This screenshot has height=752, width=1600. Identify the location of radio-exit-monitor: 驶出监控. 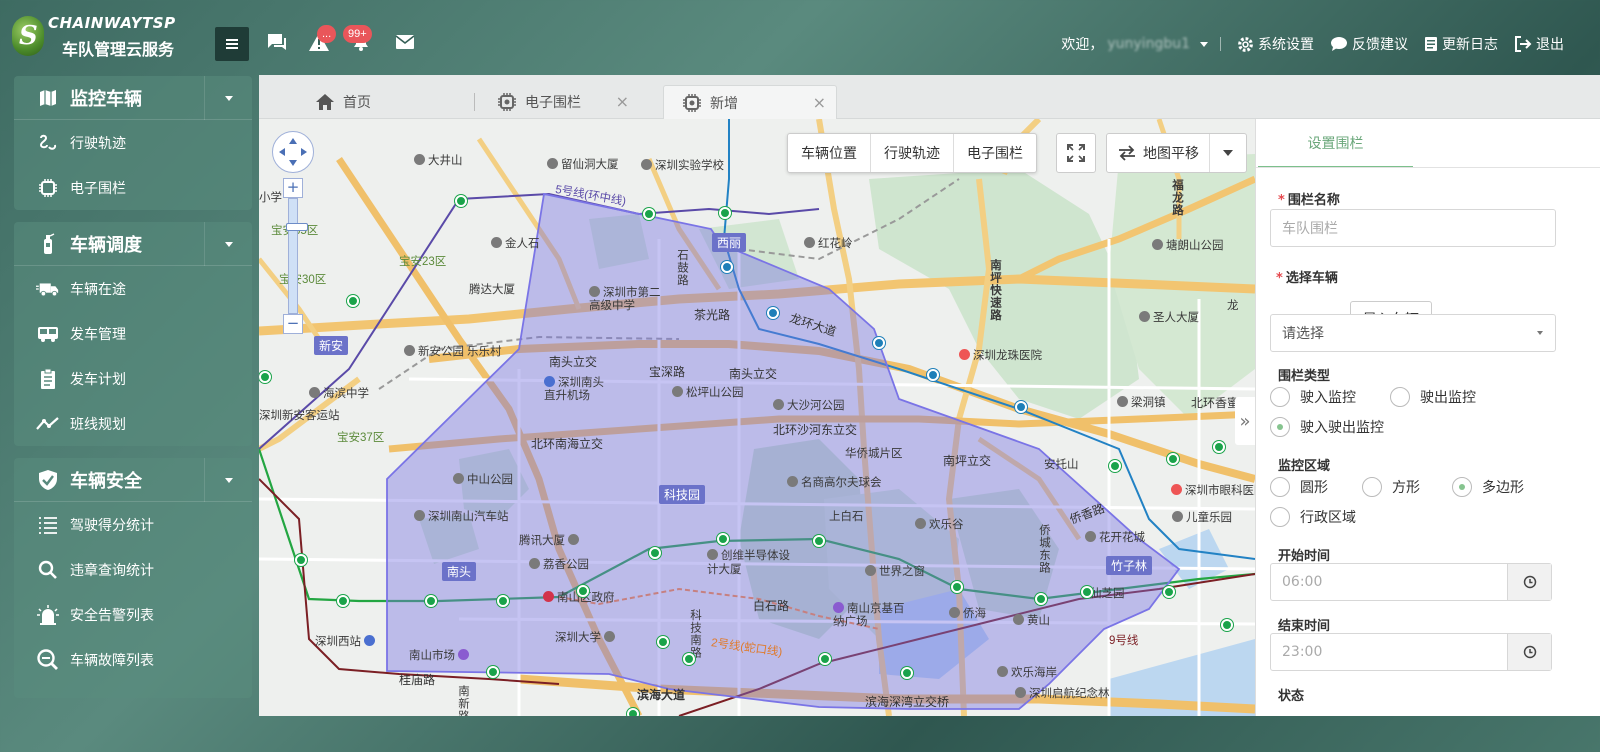
(1433, 397).